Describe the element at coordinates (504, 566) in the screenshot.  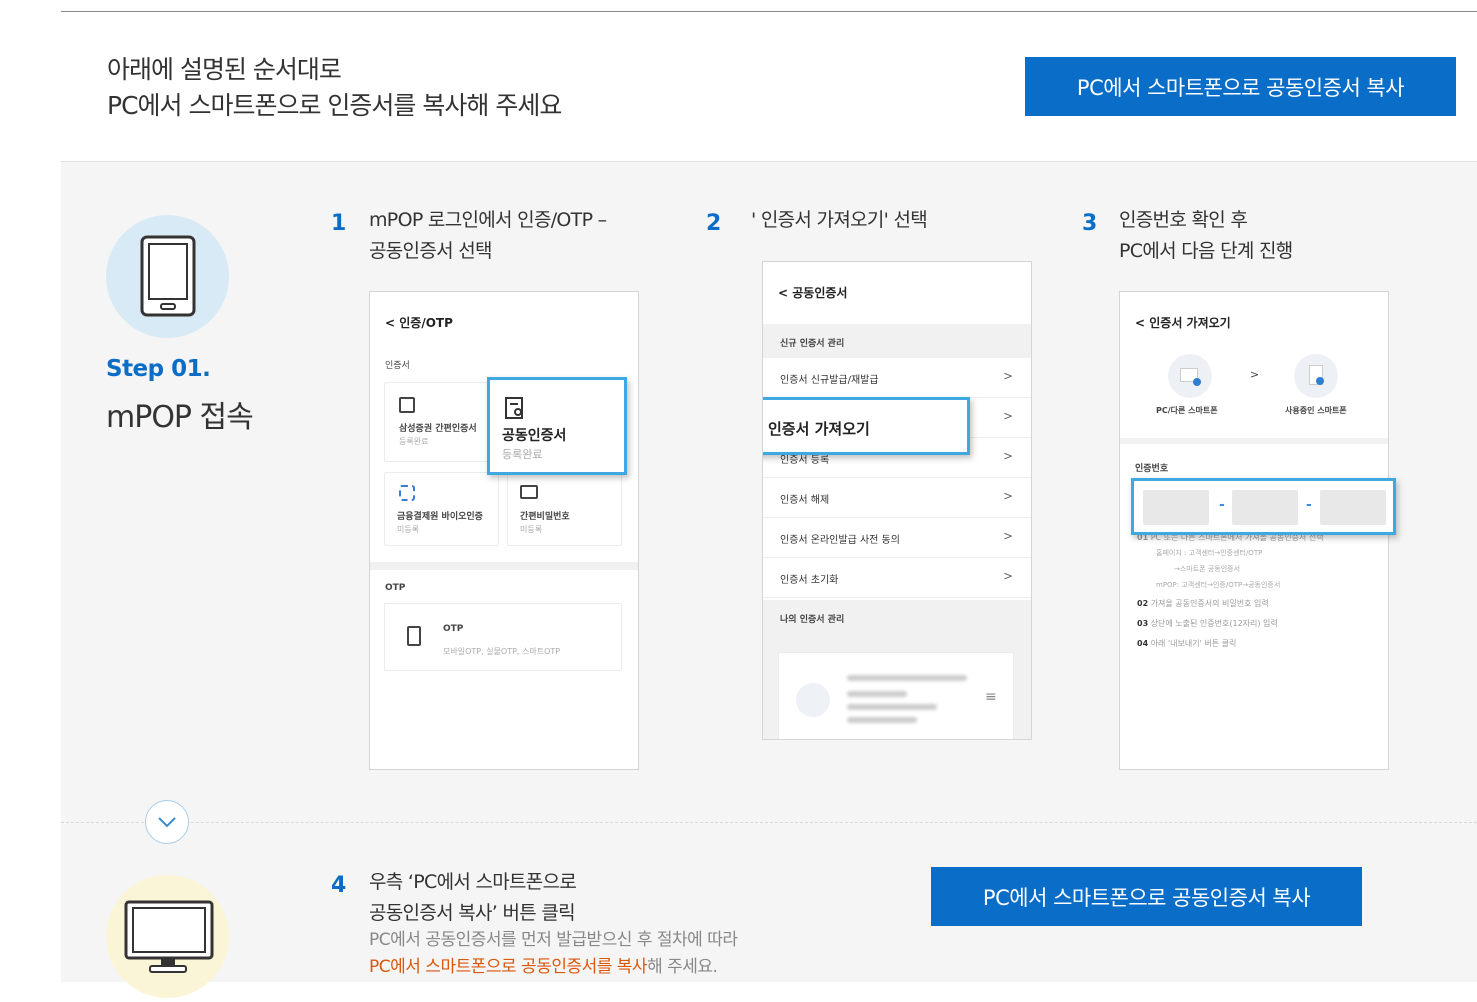
I see `screen1-separator` at that location.